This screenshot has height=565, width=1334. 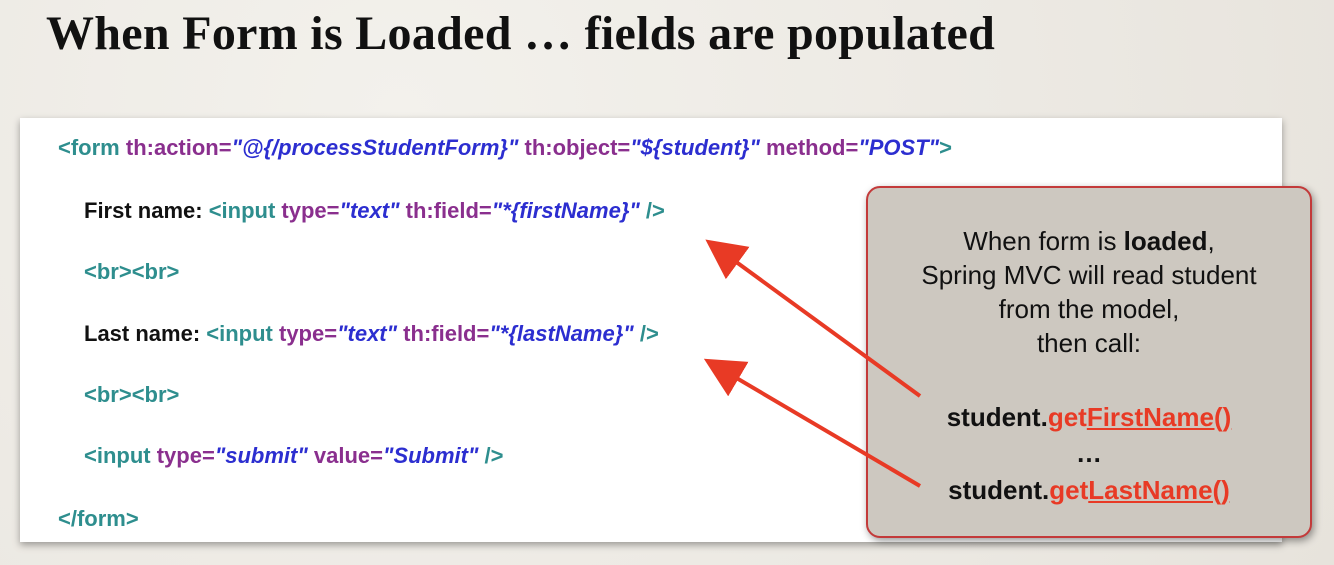 I want to click on arrow-last-name, so click(x=812, y=423).